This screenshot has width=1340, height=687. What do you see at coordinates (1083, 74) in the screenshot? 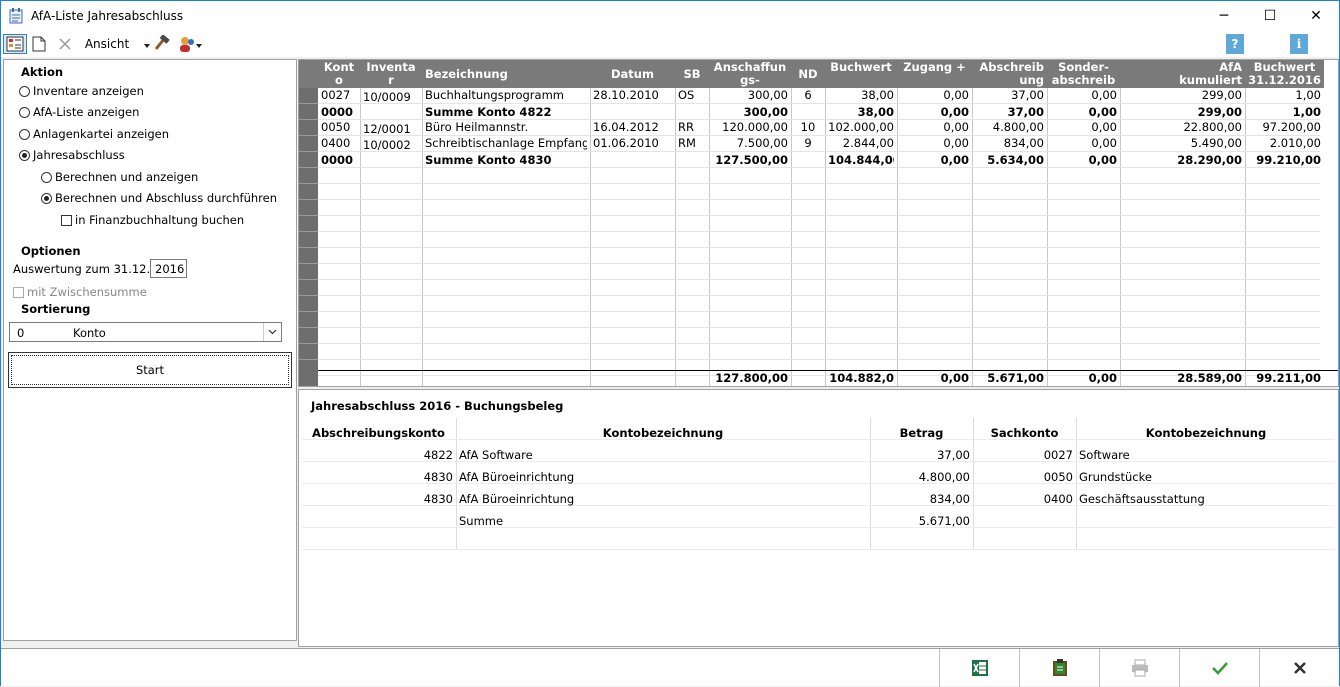
I see `column-header: Sonder-abschreib` at bounding box center [1083, 74].